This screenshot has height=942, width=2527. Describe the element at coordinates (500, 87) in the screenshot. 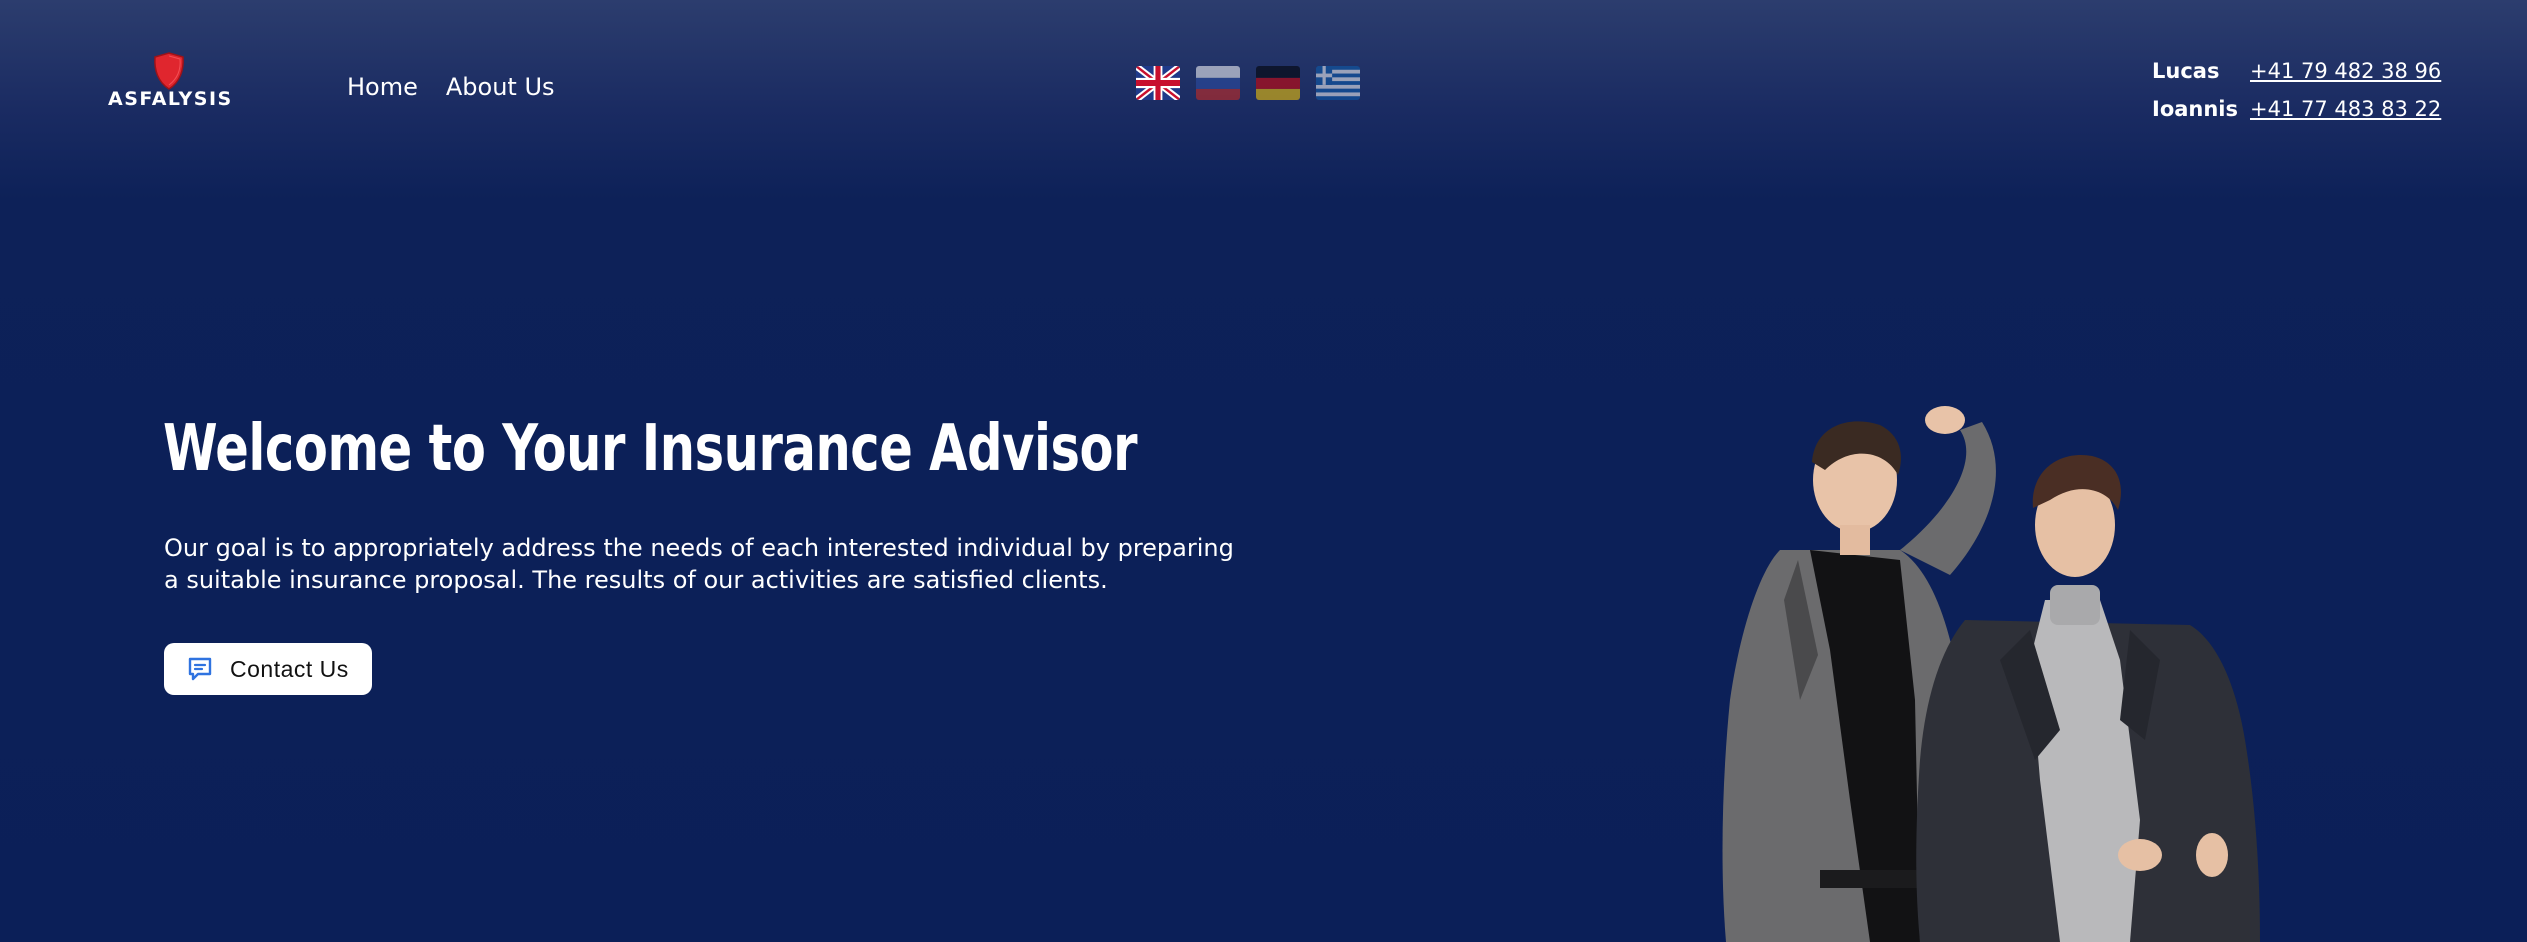

I see `nav-about-us-link: About Us` at that location.